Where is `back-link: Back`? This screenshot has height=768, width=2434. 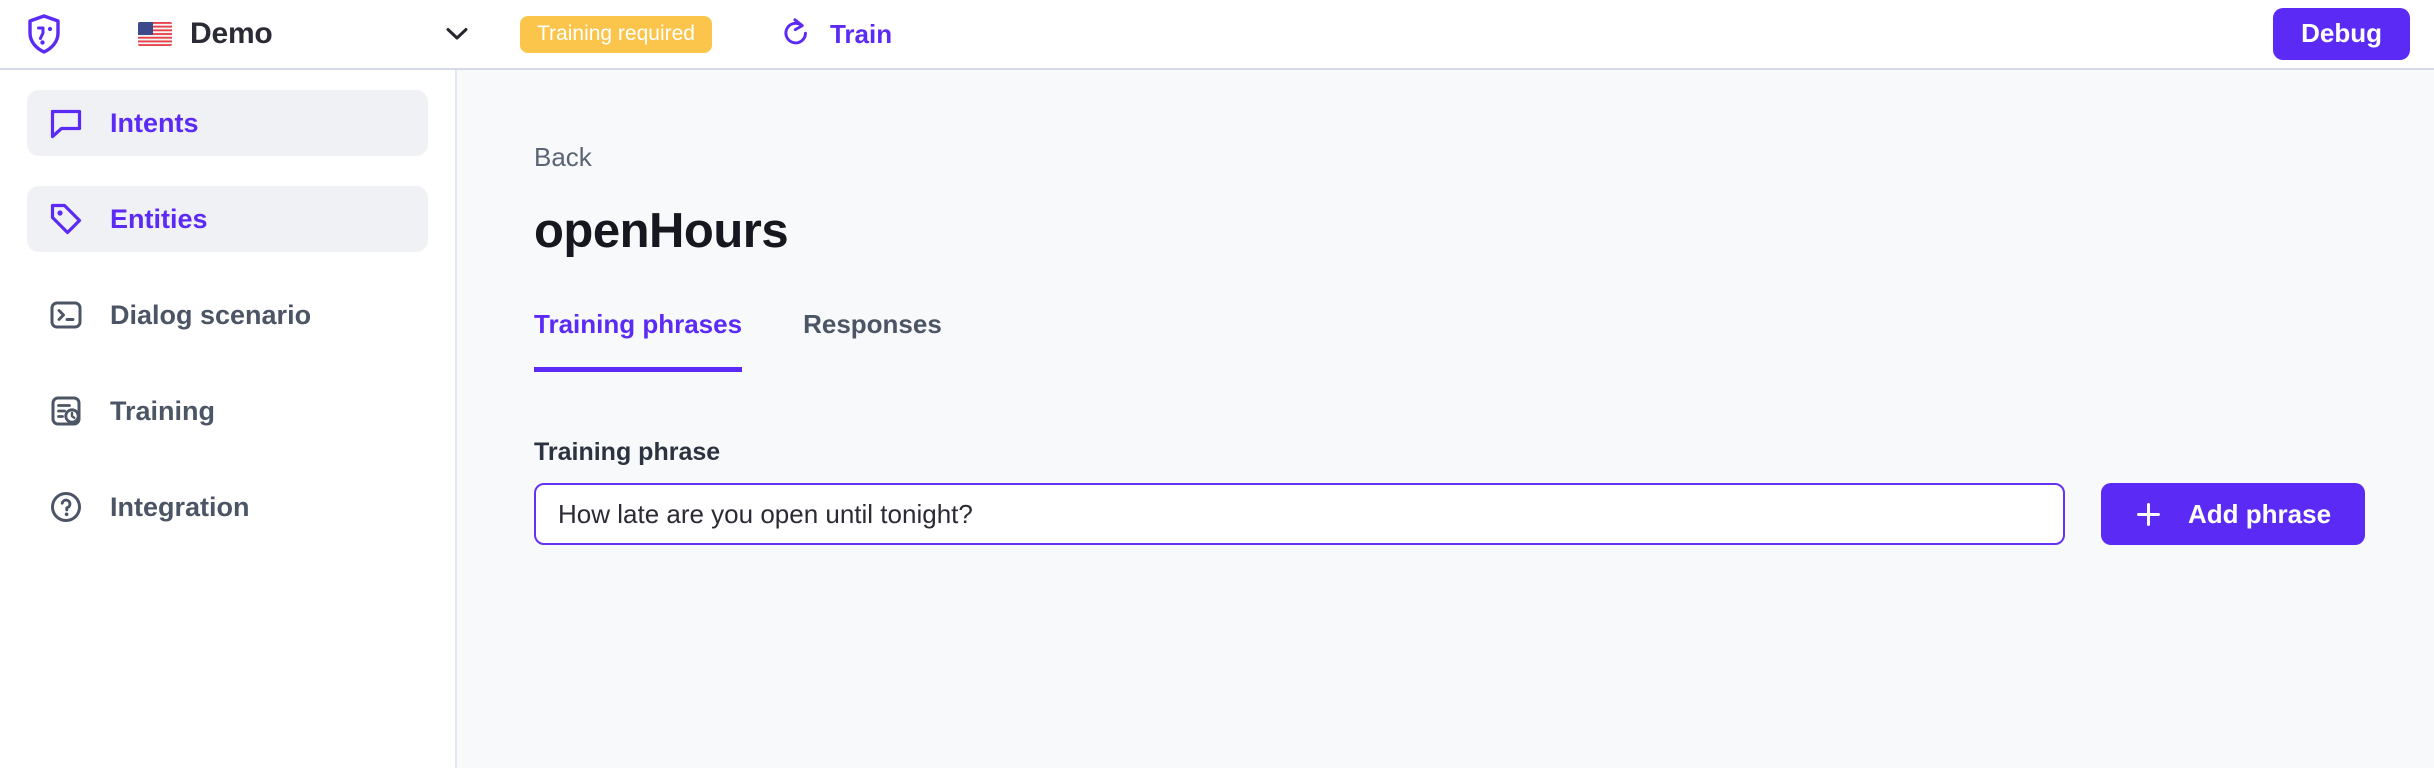
back-link: Back is located at coordinates (563, 157).